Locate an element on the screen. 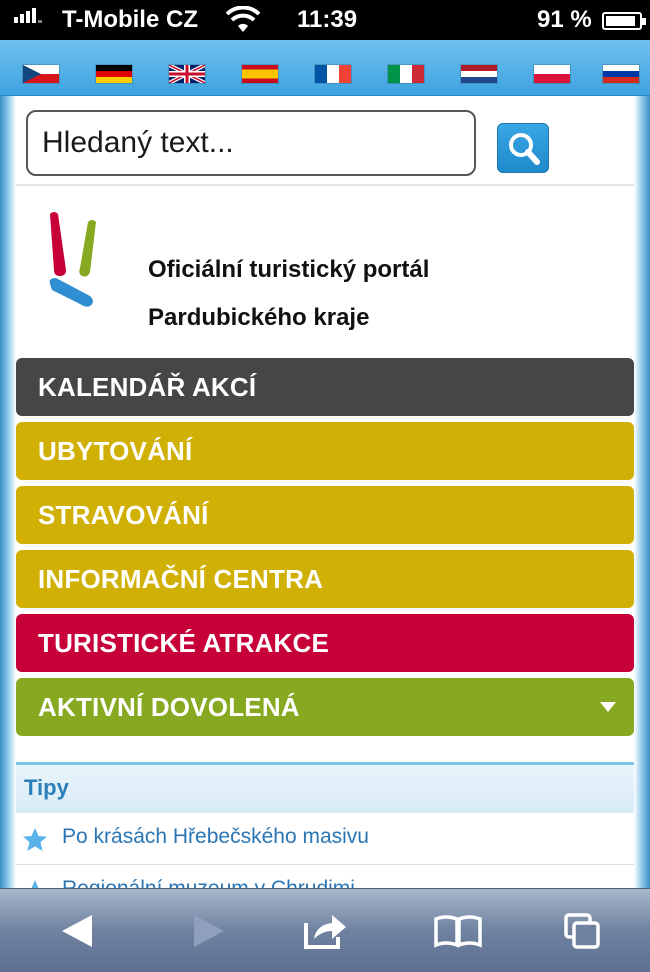 The image size is (650, 972). menu-item-label: UBYTOVÁNÍ is located at coordinates (115, 451).